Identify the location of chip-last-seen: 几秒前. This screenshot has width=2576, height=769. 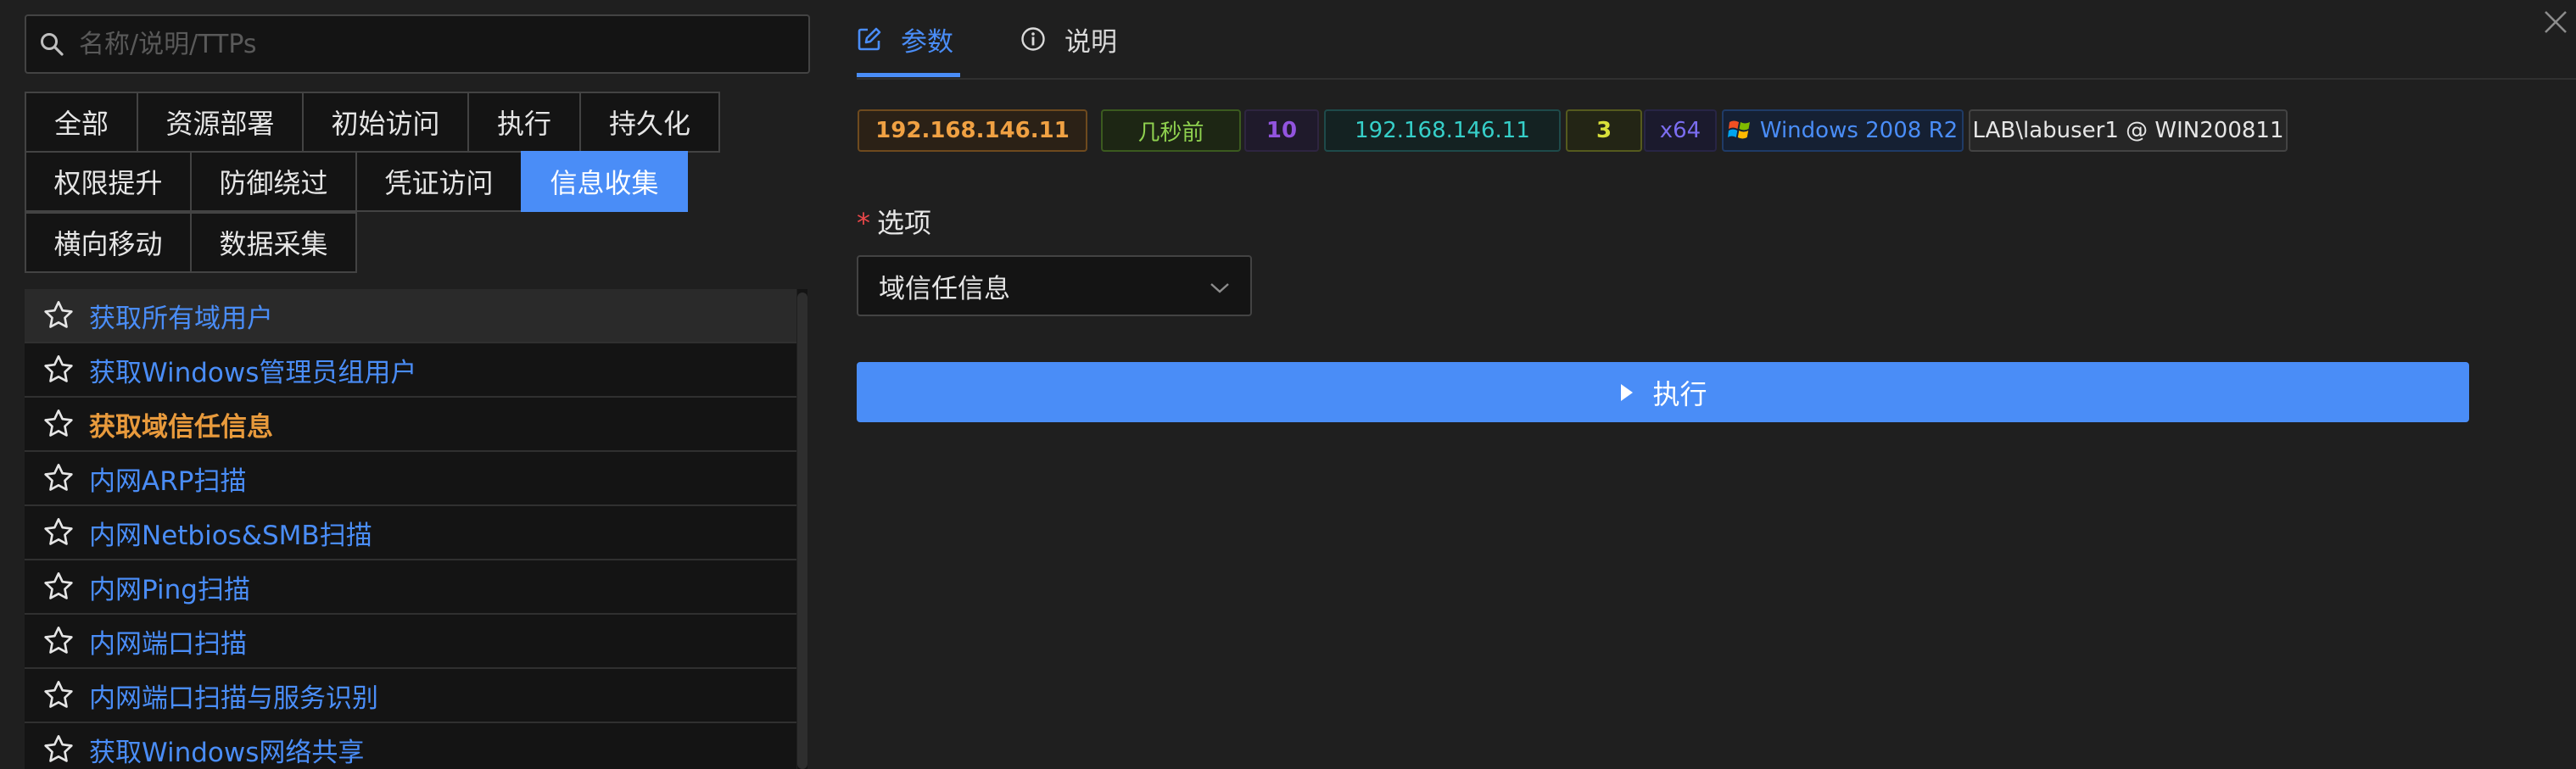
(1171, 130).